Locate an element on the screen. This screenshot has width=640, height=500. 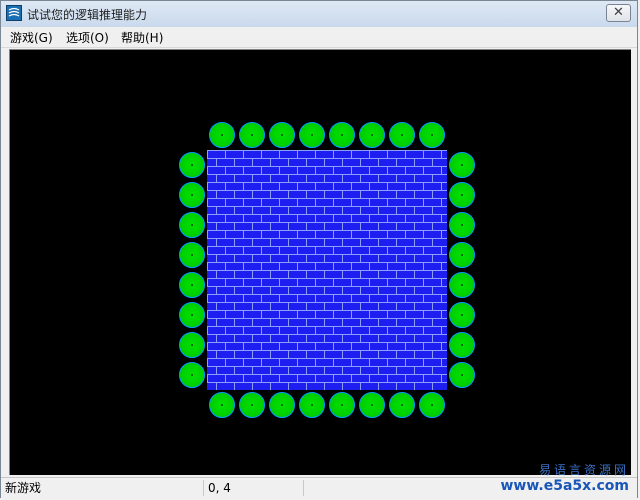
status-mode: 新游戏 is located at coordinates (23, 488).